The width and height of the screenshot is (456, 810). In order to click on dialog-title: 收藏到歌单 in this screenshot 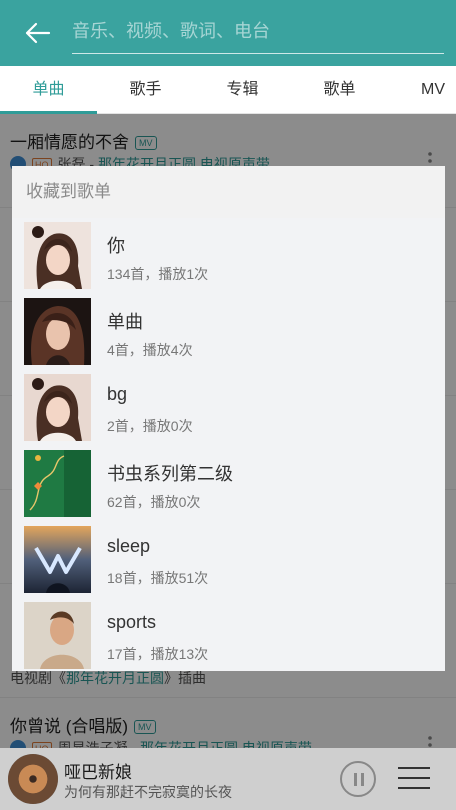, I will do `click(228, 192)`.